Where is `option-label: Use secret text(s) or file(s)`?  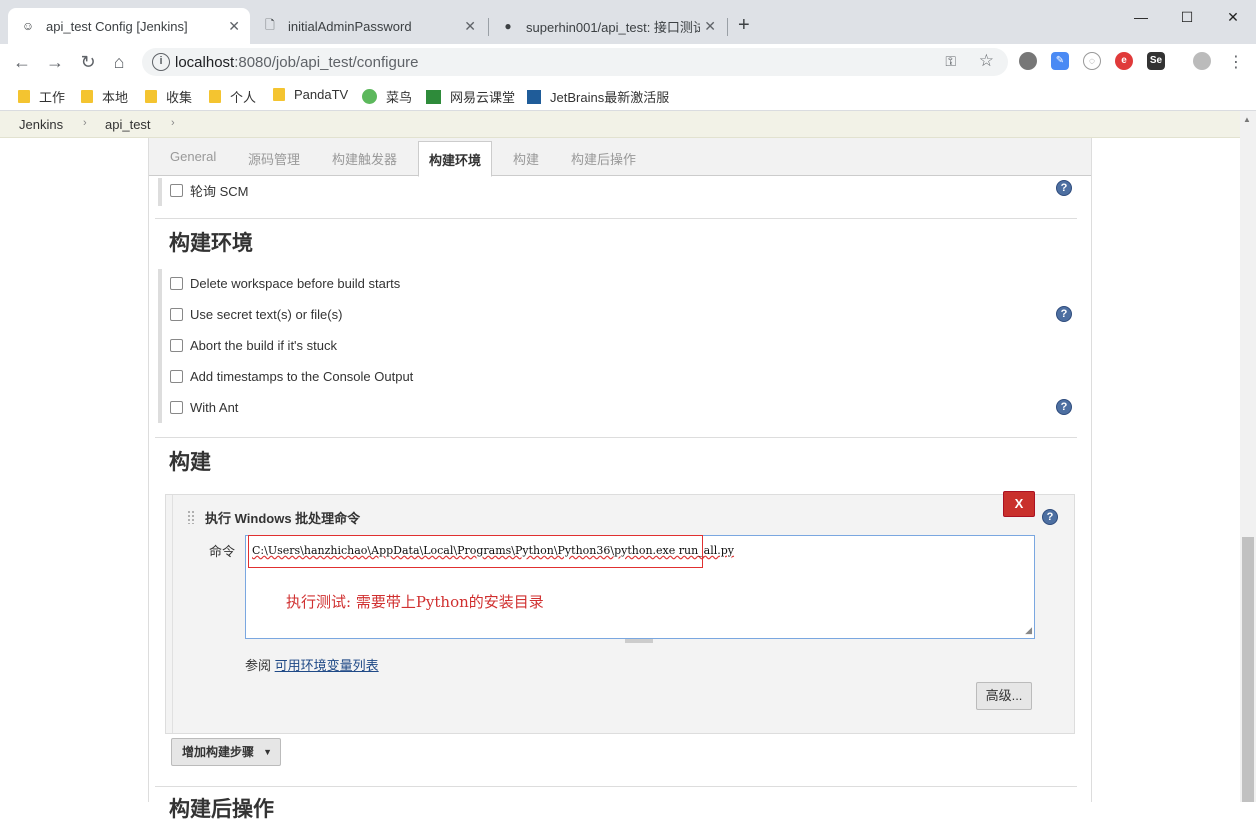
option-label: Use secret text(s) or file(s) is located at coordinates (266, 314).